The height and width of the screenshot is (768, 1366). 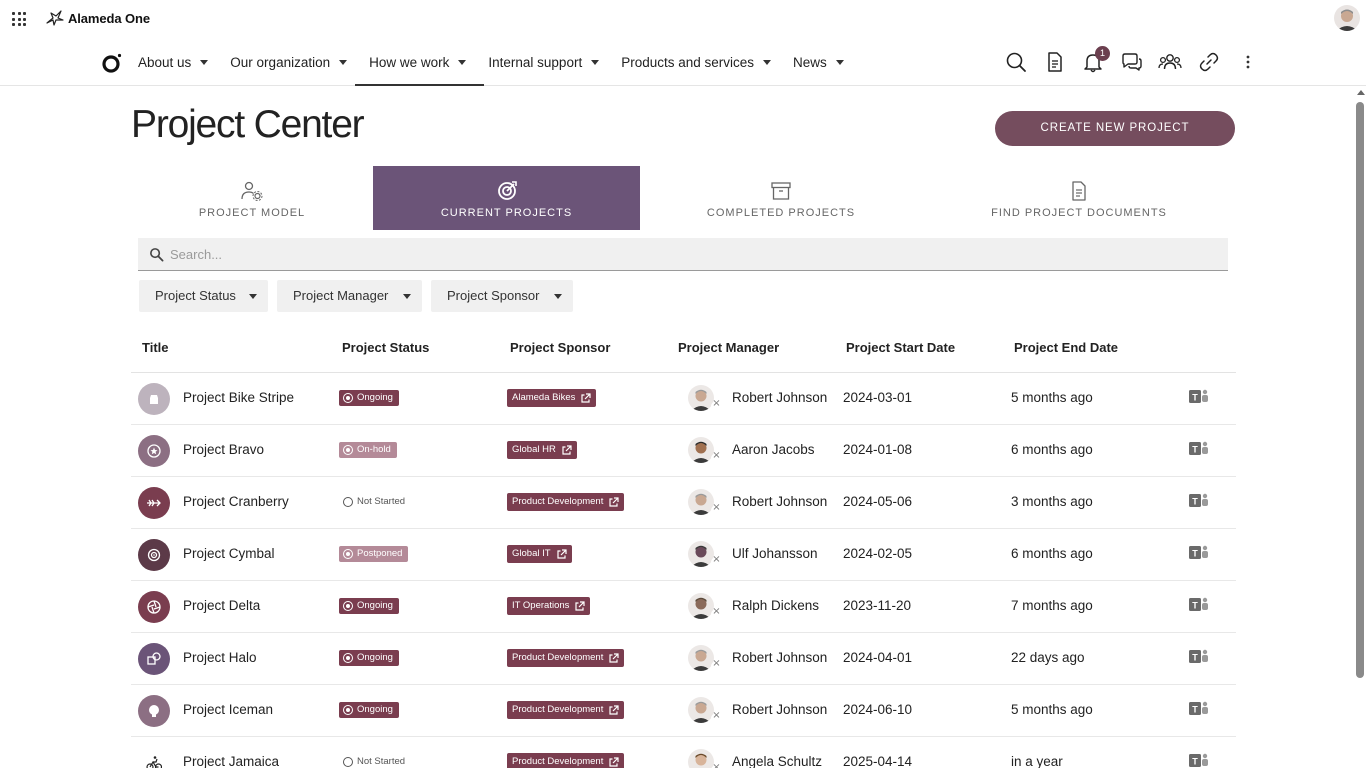 What do you see at coordinates (1079, 198) in the screenshot?
I see `tab-find-project-documents: FIND PROJECT DOCUMENTS` at bounding box center [1079, 198].